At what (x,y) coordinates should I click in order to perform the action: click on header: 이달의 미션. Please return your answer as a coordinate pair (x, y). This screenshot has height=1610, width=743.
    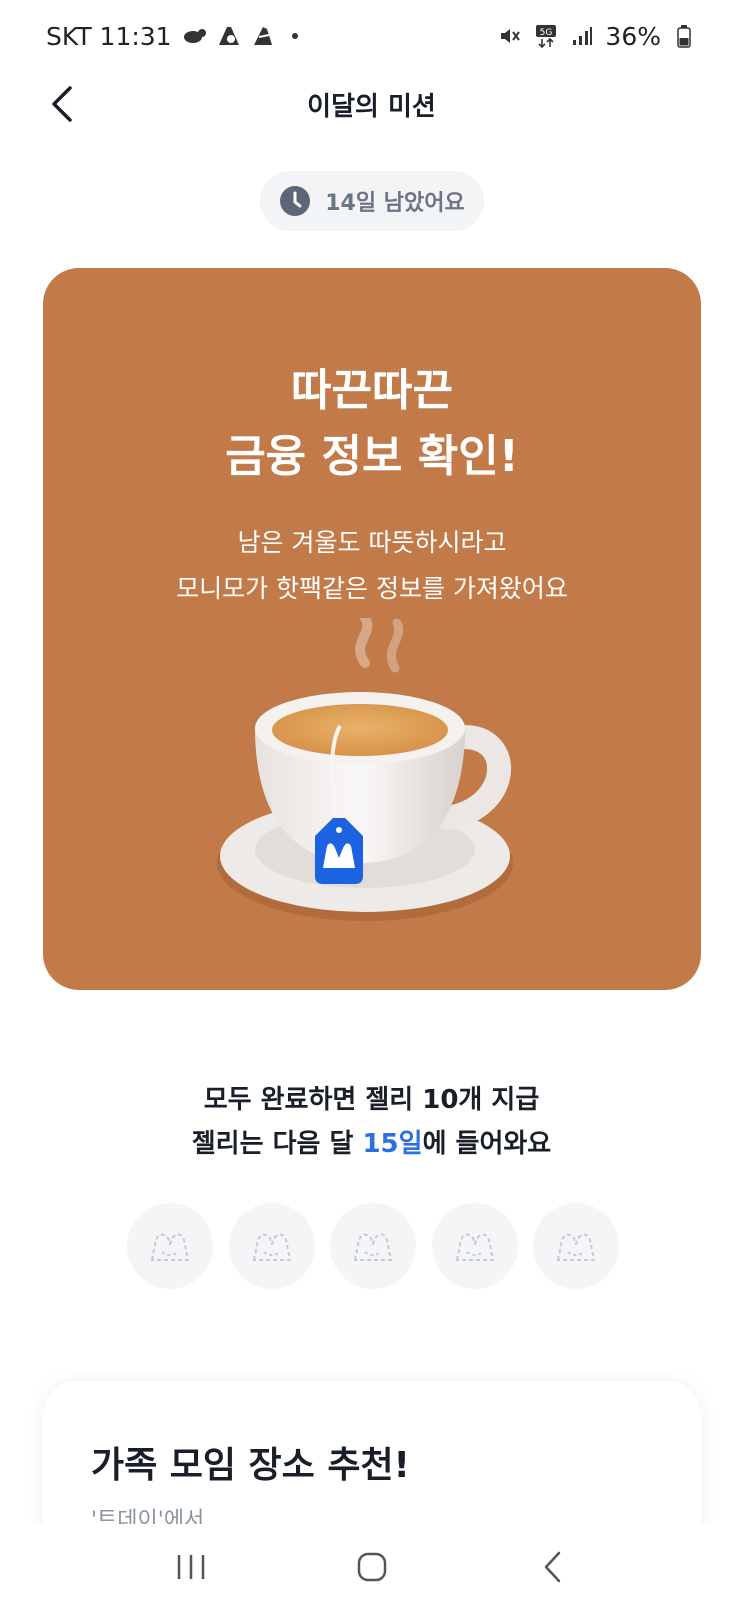
    Looking at the image, I should click on (371, 104).